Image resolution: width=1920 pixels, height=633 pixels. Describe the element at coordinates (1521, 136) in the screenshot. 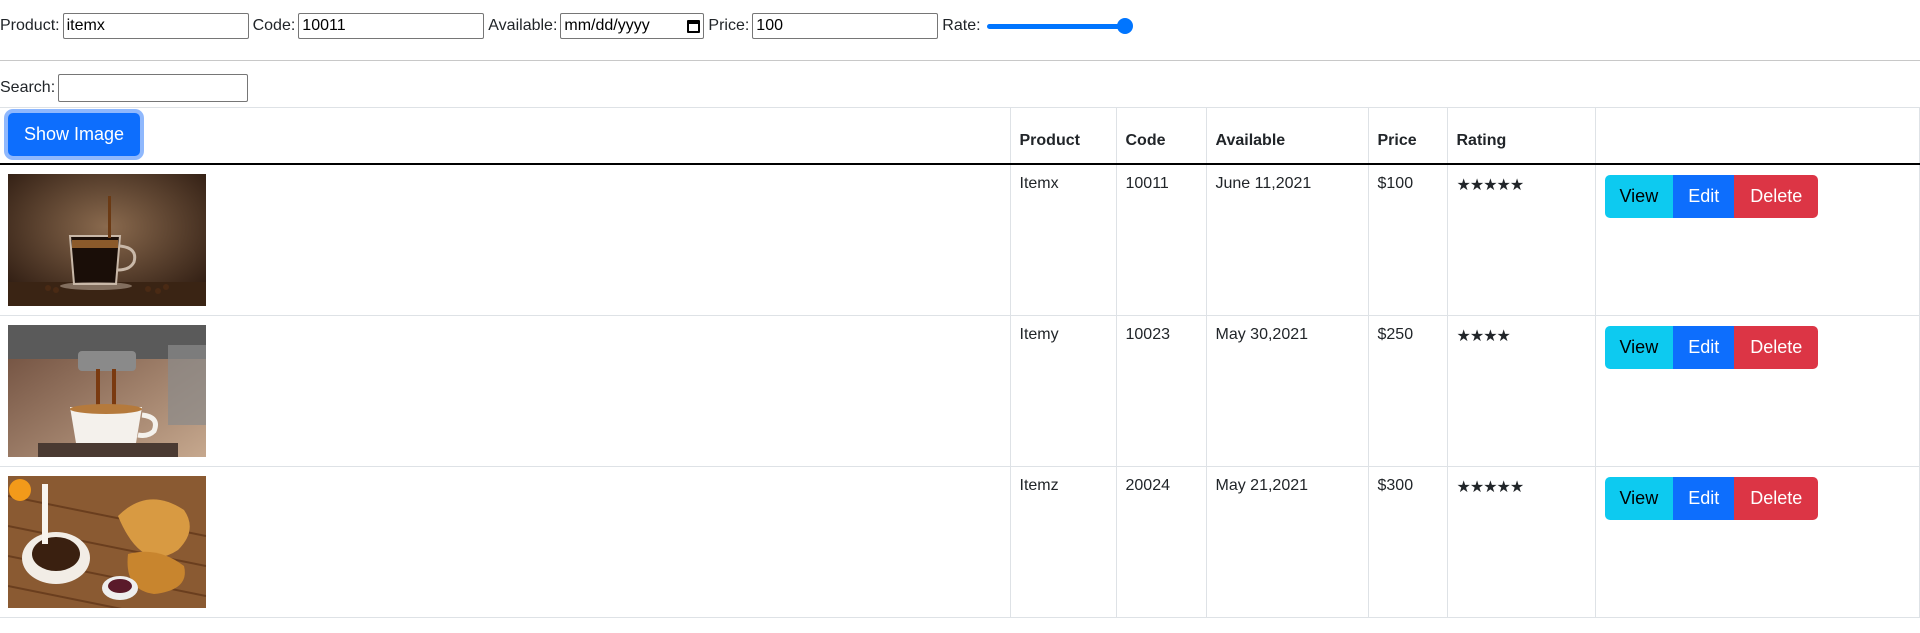

I see `header-rating: Rating` at that location.